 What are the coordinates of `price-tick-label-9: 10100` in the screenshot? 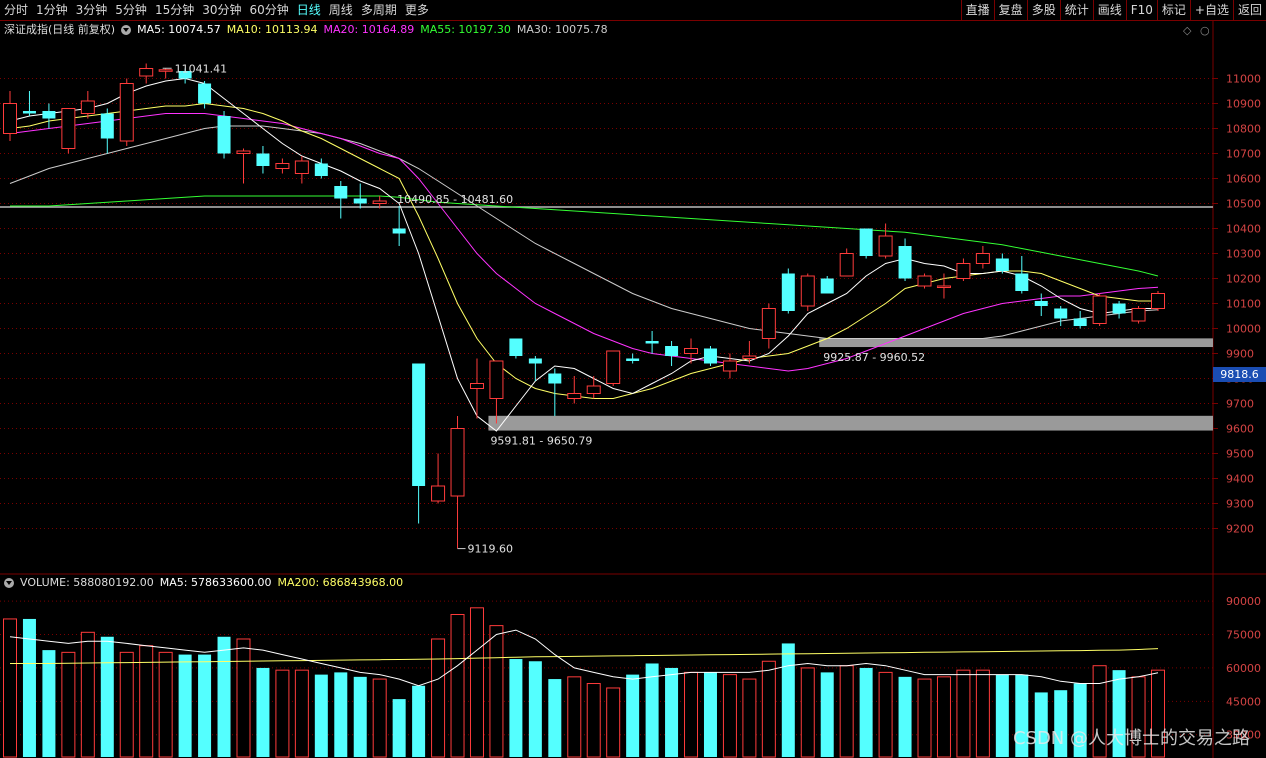 It's located at (1243, 304).